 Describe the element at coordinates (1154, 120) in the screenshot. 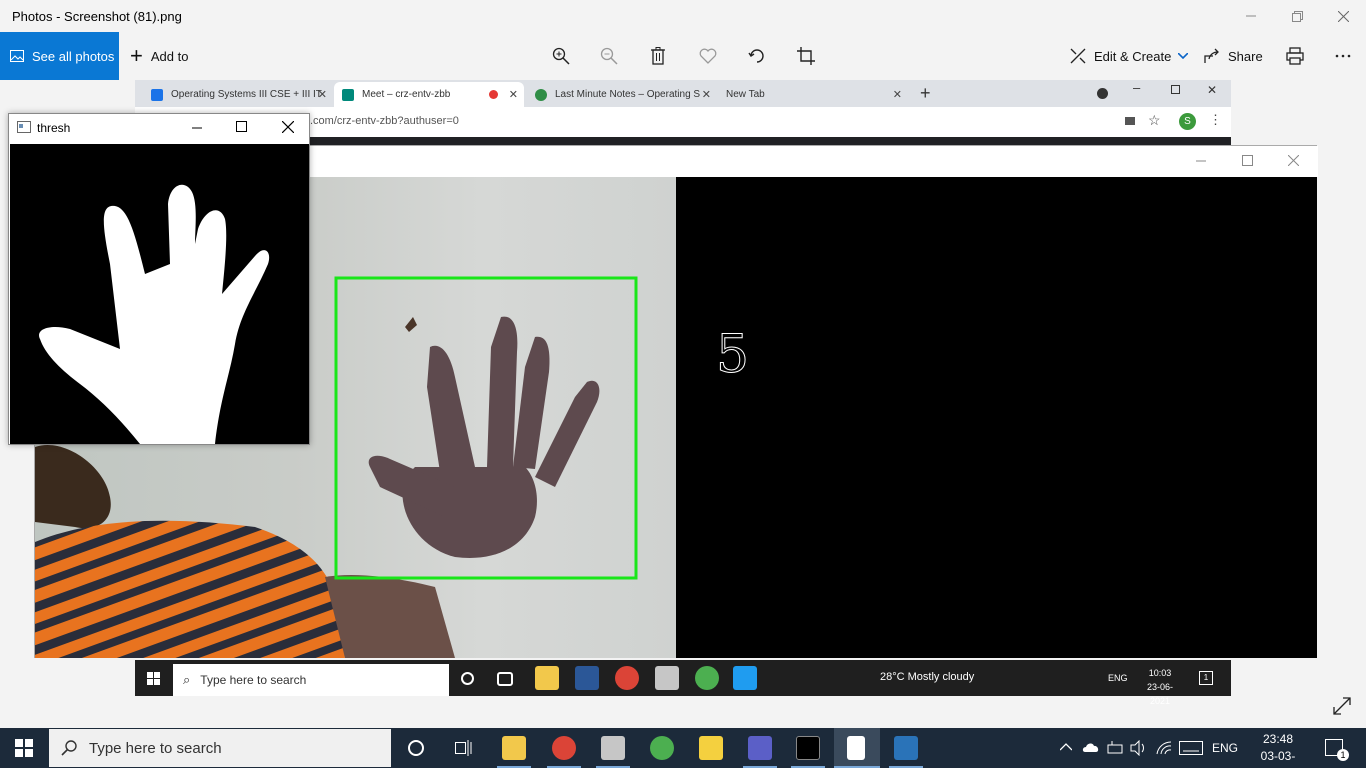

I see `bookmark-star-icon: ☆` at that location.